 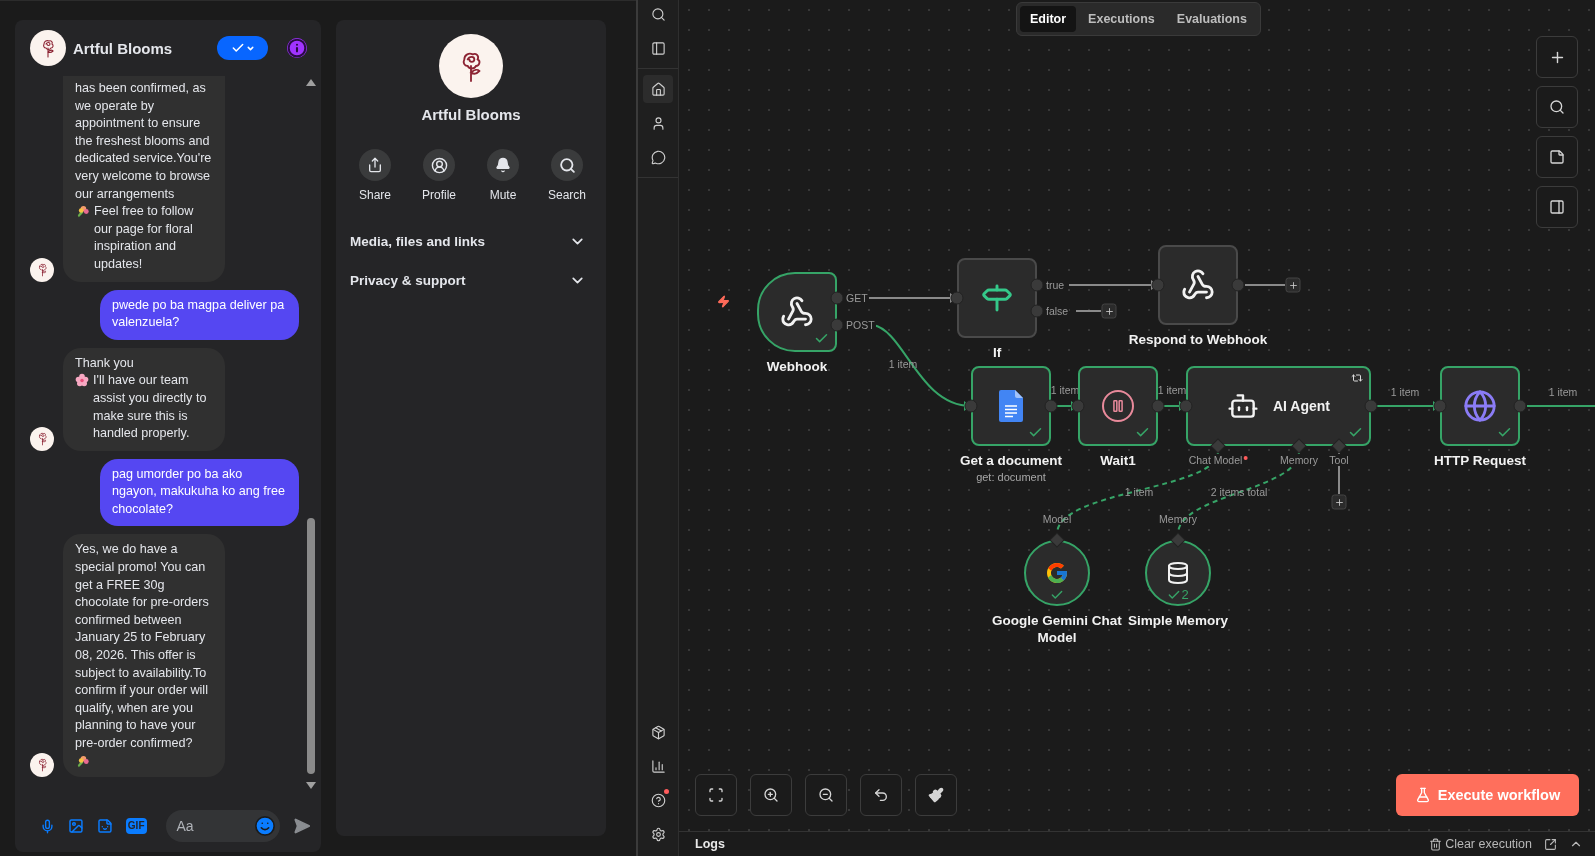 I want to click on fit-view-button, so click(x=716, y=795).